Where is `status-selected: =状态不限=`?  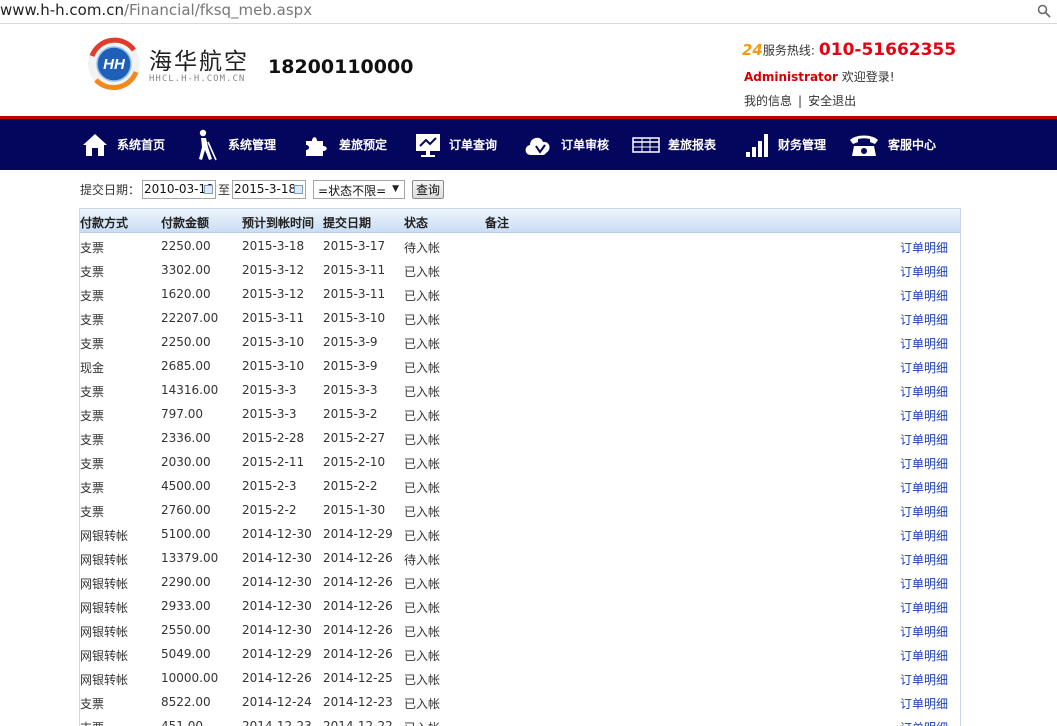 status-selected: =状态不限= is located at coordinates (352, 190).